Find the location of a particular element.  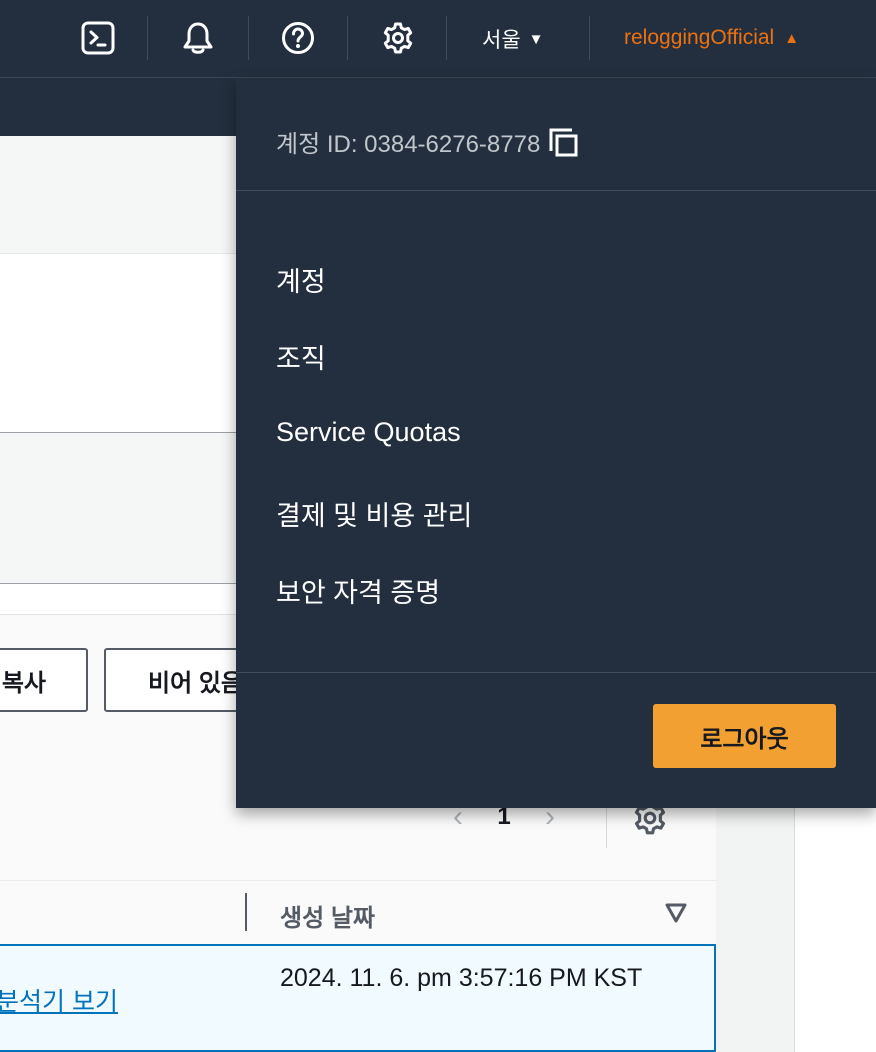

view-analyzer-link-text: 분석기 보기 is located at coordinates (59, 1002).